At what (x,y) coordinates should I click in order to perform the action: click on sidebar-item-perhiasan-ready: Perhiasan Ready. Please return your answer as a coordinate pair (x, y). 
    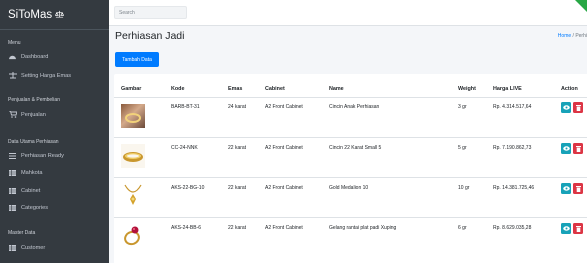
    Looking at the image, I should click on (36, 156).